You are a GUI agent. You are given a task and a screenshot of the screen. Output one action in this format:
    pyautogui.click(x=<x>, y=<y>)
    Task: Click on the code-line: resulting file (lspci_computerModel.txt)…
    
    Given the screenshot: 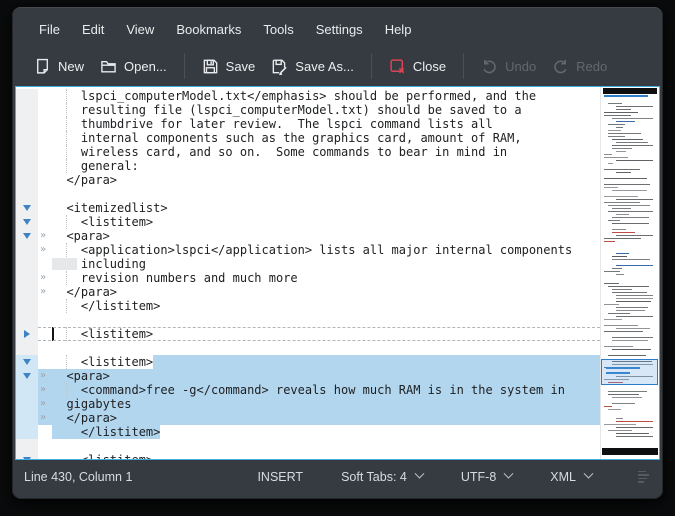 What is the action you would take?
    pyautogui.click(x=308, y=110)
    